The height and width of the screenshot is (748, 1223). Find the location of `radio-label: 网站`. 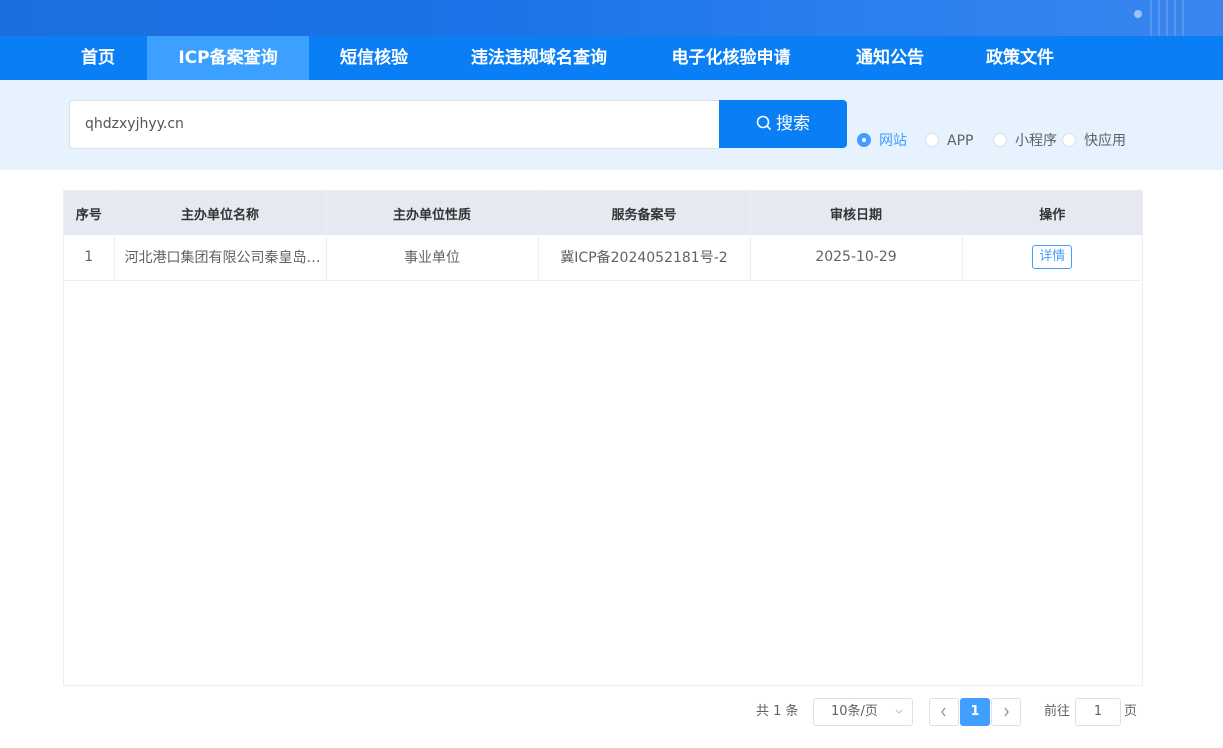

radio-label: 网站 is located at coordinates (893, 141).